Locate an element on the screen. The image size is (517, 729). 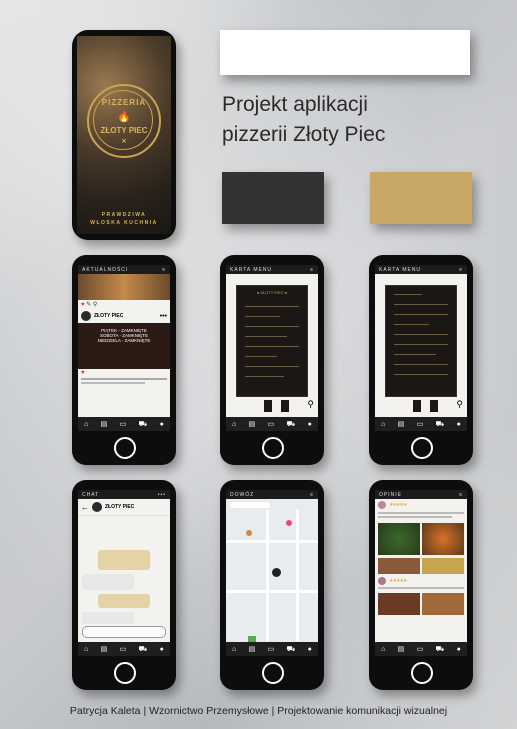
screen-header: CHAT ••• is located at coordinates (124, 494).